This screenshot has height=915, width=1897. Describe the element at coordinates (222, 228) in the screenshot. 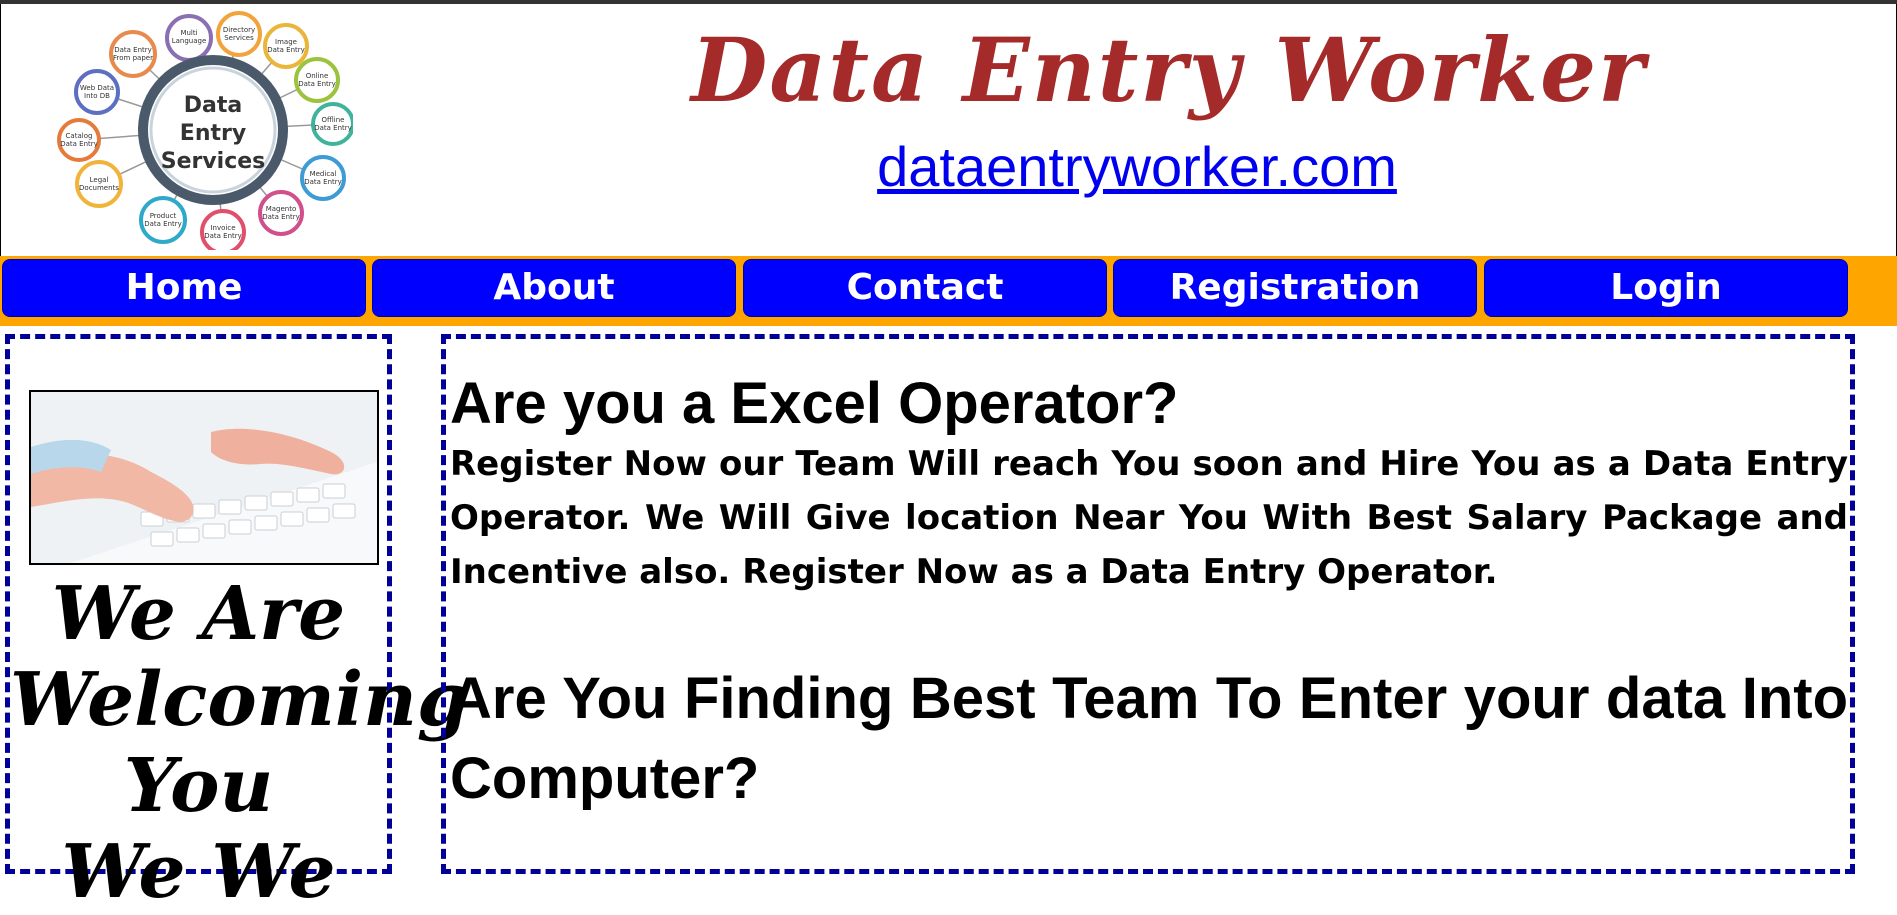

I see `svg-text: Invoice` at that location.